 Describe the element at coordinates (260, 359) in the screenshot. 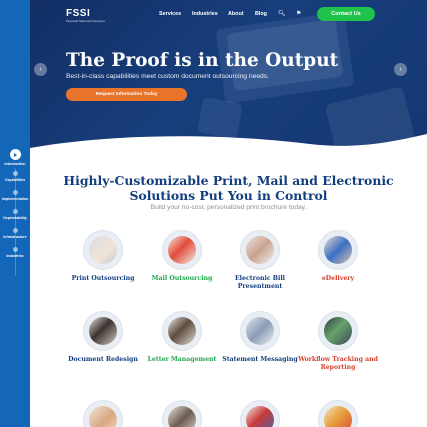

I see `service-label: Statement Messaging` at that location.